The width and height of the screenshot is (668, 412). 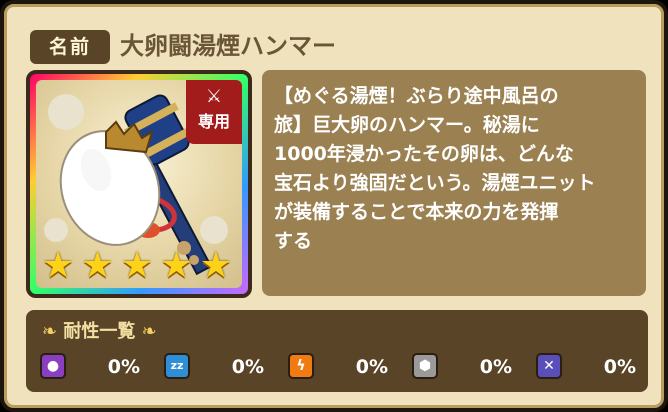 What do you see at coordinates (416, 212) in the screenshot?
I see `description-line: が装備することで本来の力を発揮` at bounding box center [416, 212].